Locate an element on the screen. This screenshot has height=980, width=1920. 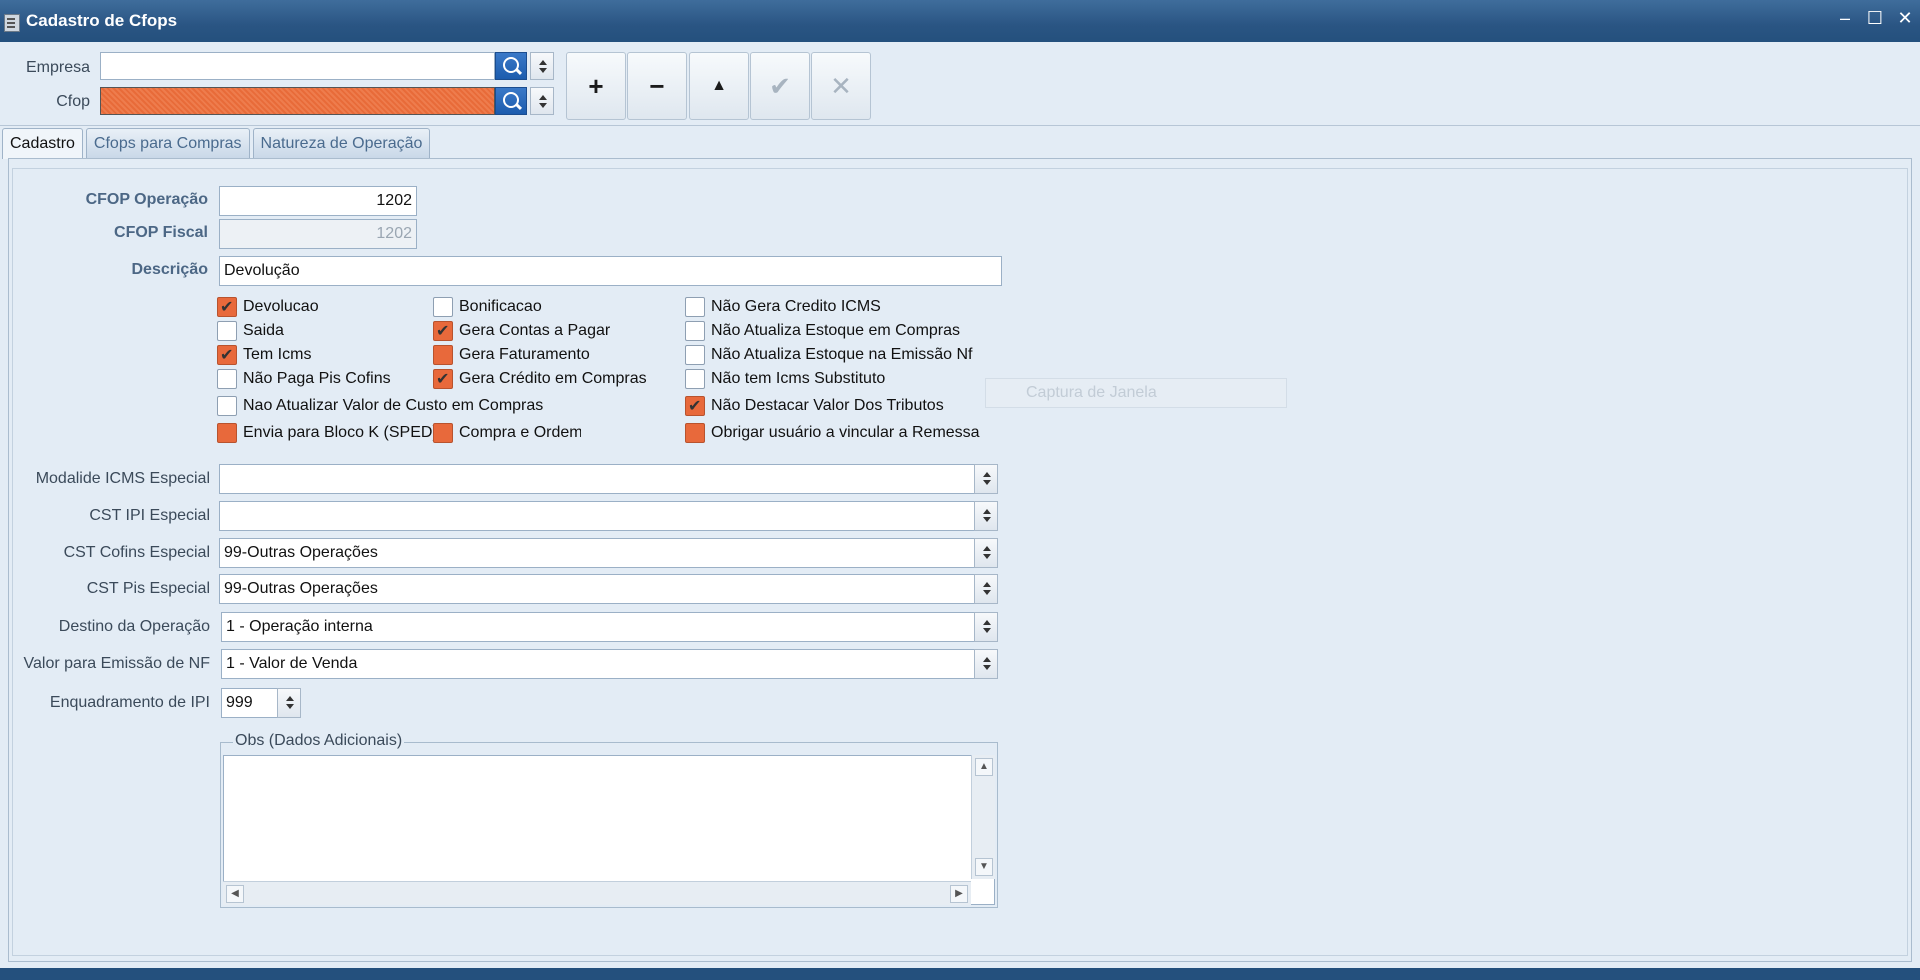
up-button: ▲ is located at coordinates (719, 86).